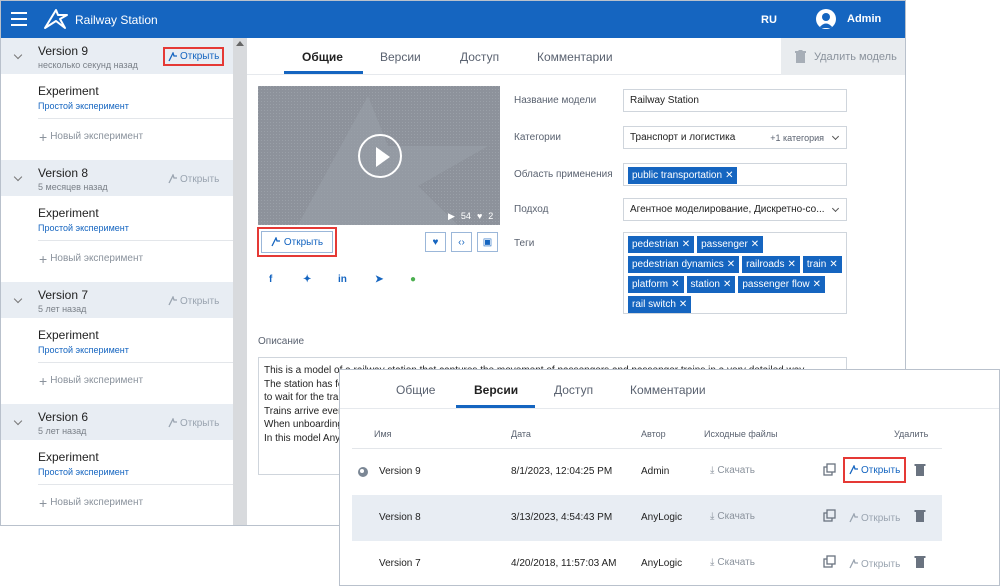 The image size is (1000, 586). What do you see at coordinates (413, 279) in the screenshot?
I see `wechat-icon: ●` at bounding box center [413, 279].